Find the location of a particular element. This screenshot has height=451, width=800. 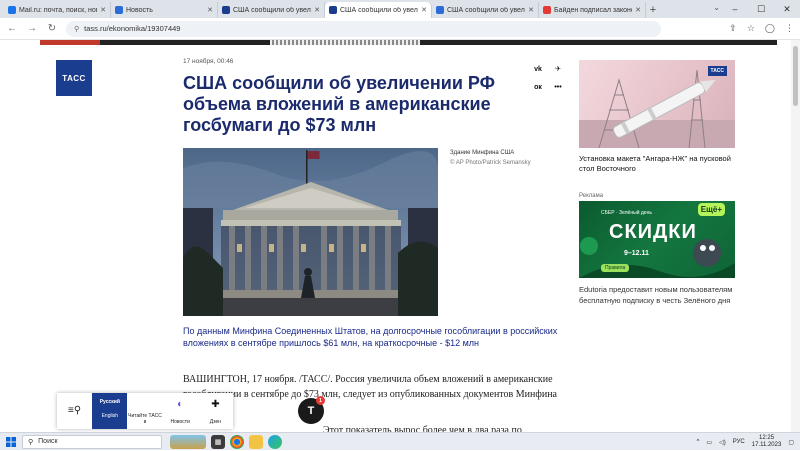

widget-news-label: Новости is located at coordinates (180, 422).